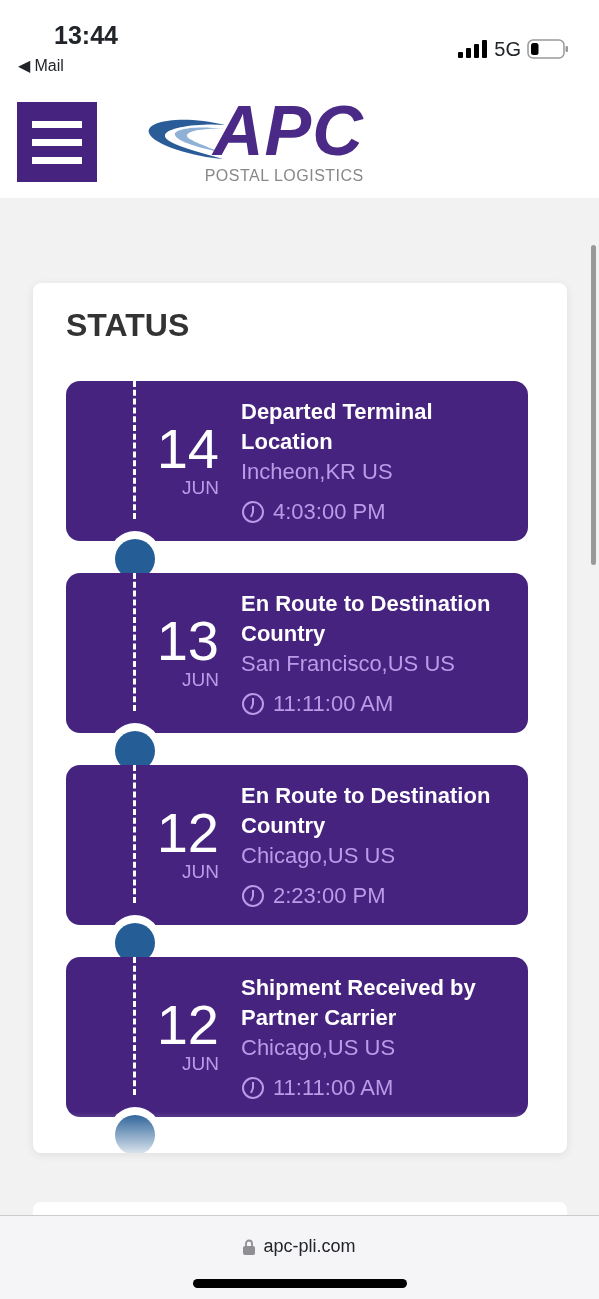 The height and width of the screenshot is (1299, 599). I want to click on logo-subtitle: POSTAL LOGISTICS, so click(284, 176).